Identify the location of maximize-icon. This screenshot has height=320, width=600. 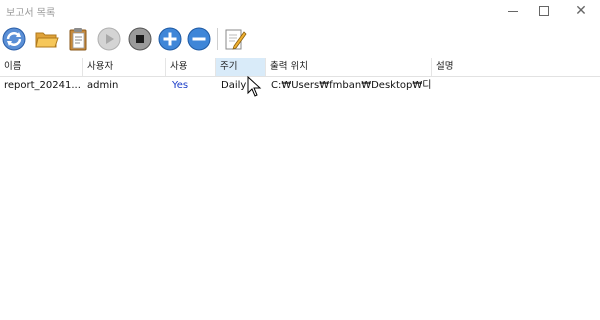
(544, 11).